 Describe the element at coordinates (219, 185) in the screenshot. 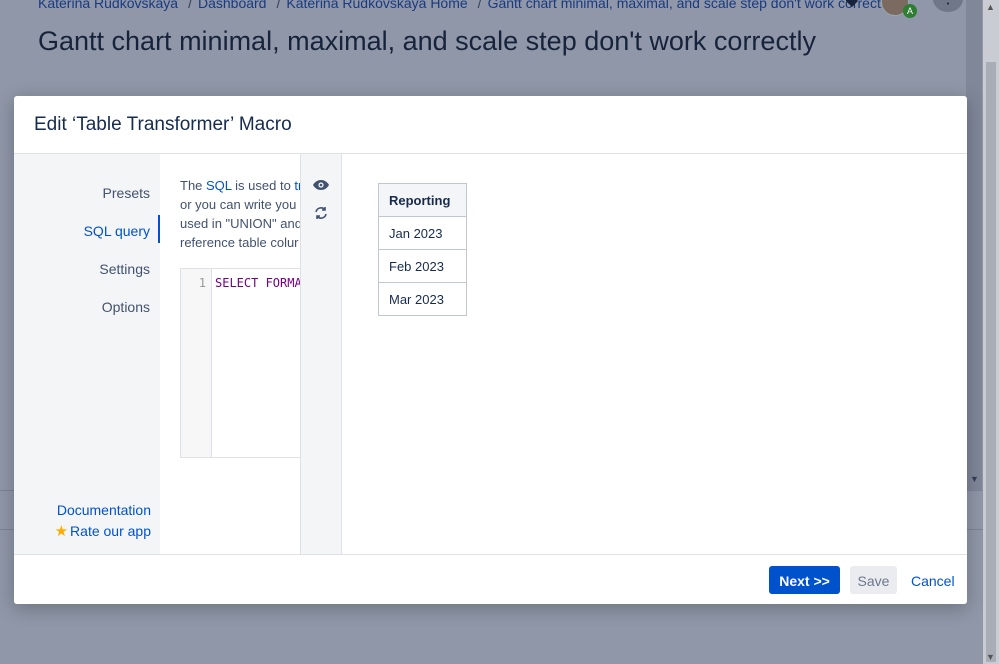

I see `sql-link: SQL` at that location.